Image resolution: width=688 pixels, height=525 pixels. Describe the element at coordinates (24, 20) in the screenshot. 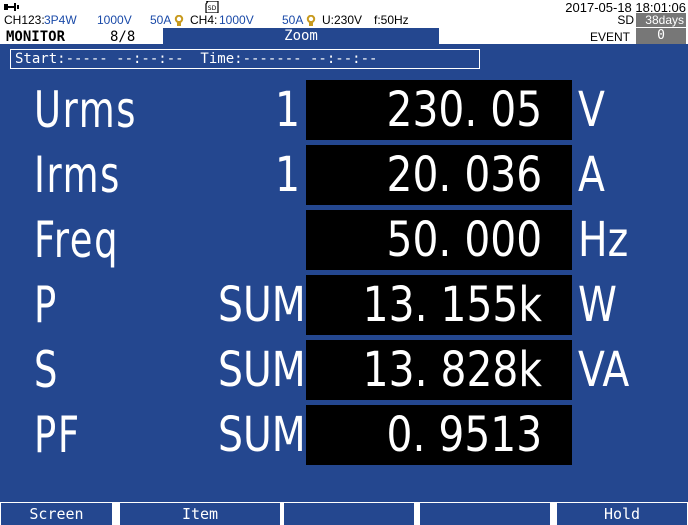

I see `ch123-label: CH123:` at that location.